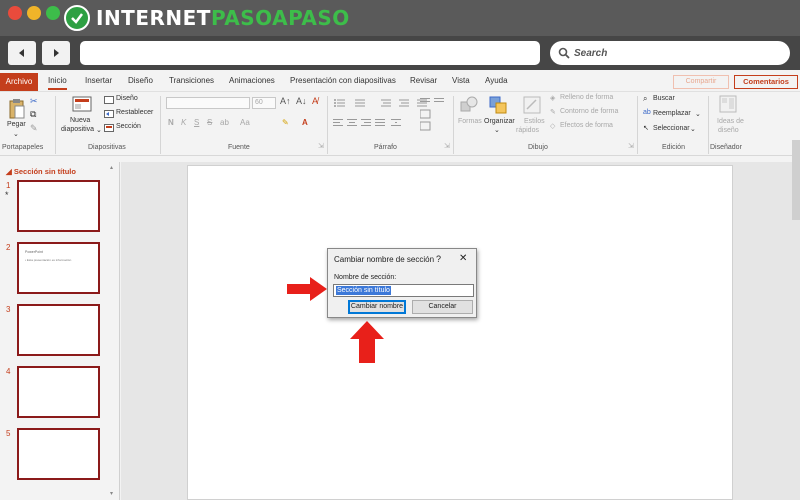  Describe the element at coordinates (447, 146) in the screenshot. I see `paragraph-dialog-launcher-icon: ⇲` at that location.